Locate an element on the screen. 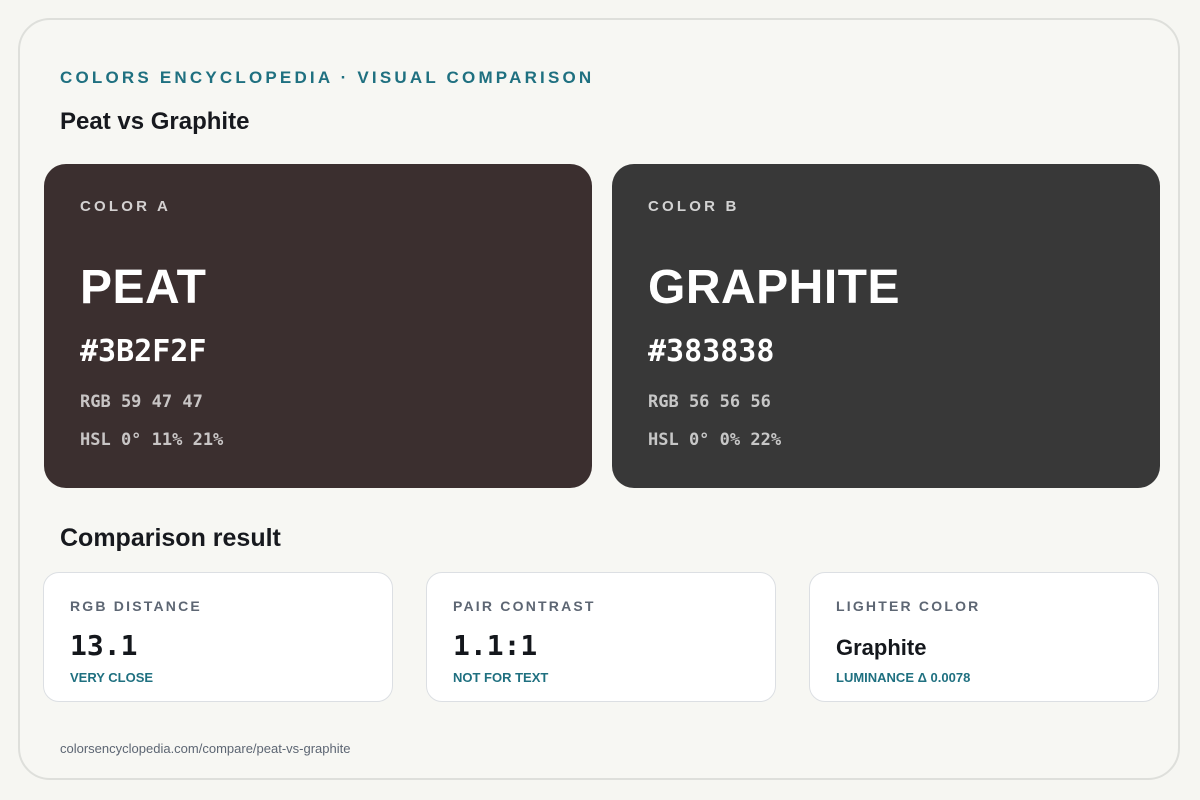 The image size is (1200, 800). color-b-hex: #383838 is located at coordinates (711, 351).